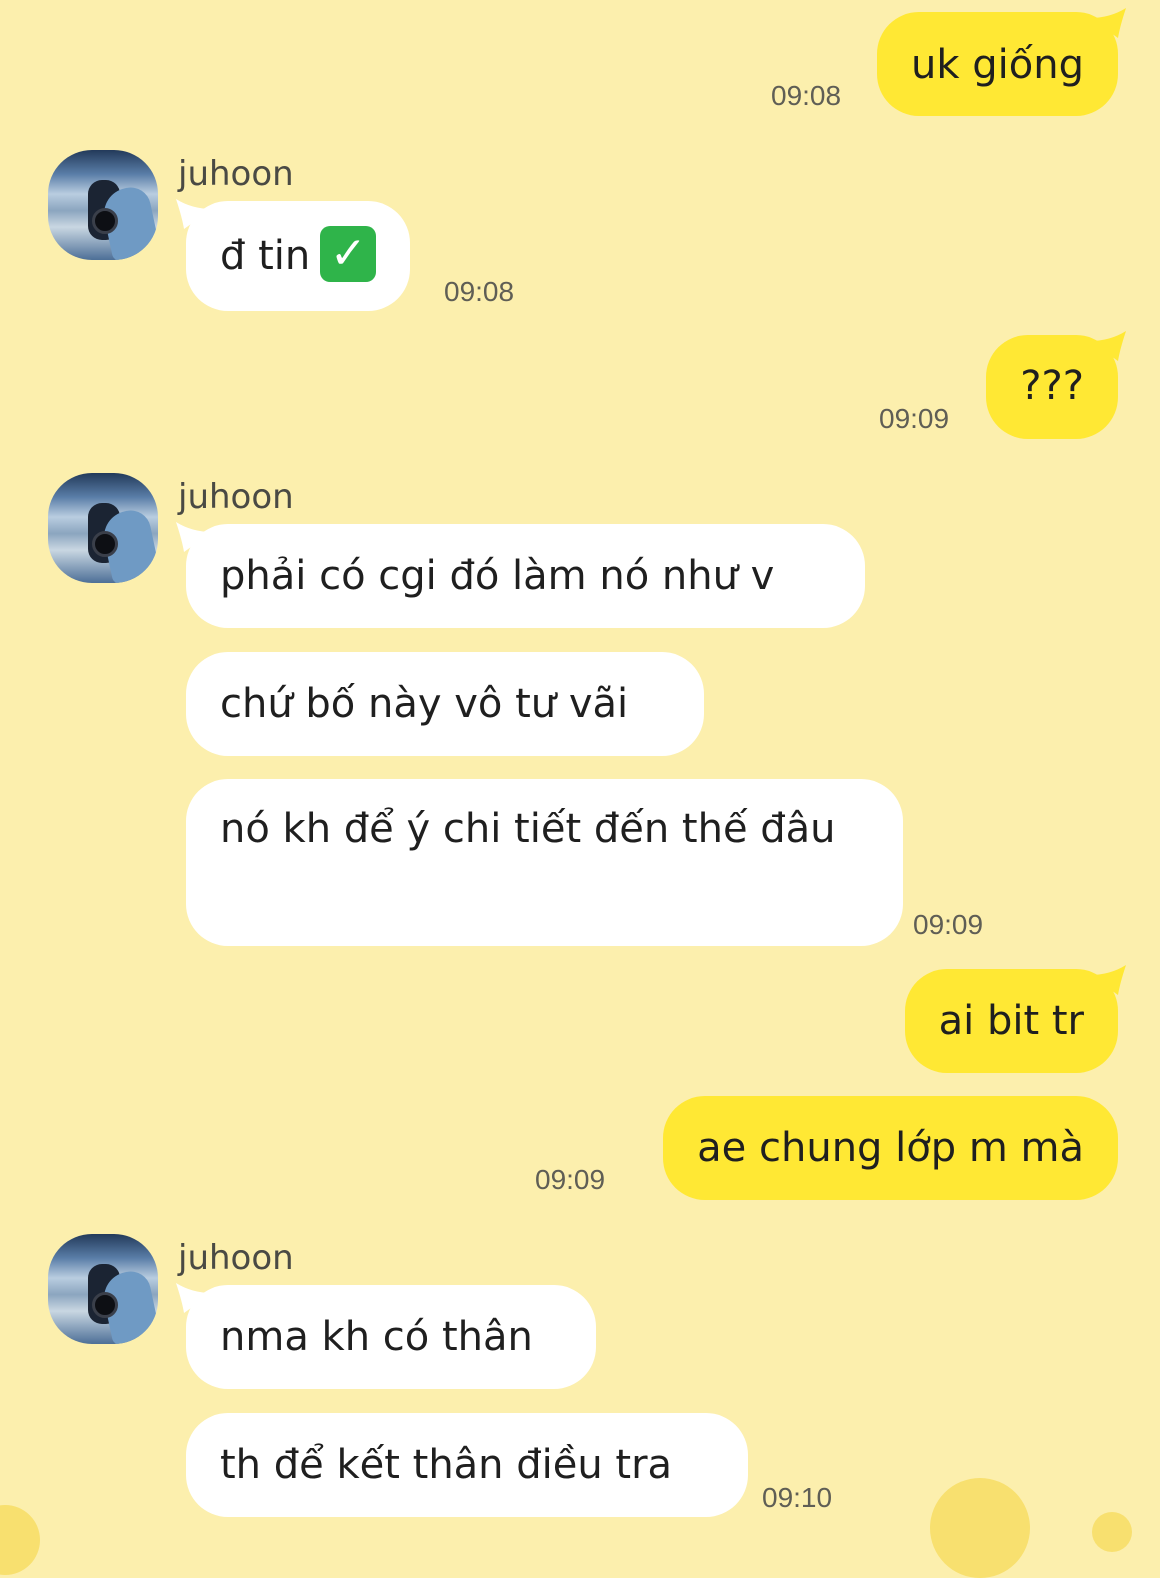 The height and width of the screenshot is (1578, 1160). I want to click on message-text: ???, so click(1052, 386).